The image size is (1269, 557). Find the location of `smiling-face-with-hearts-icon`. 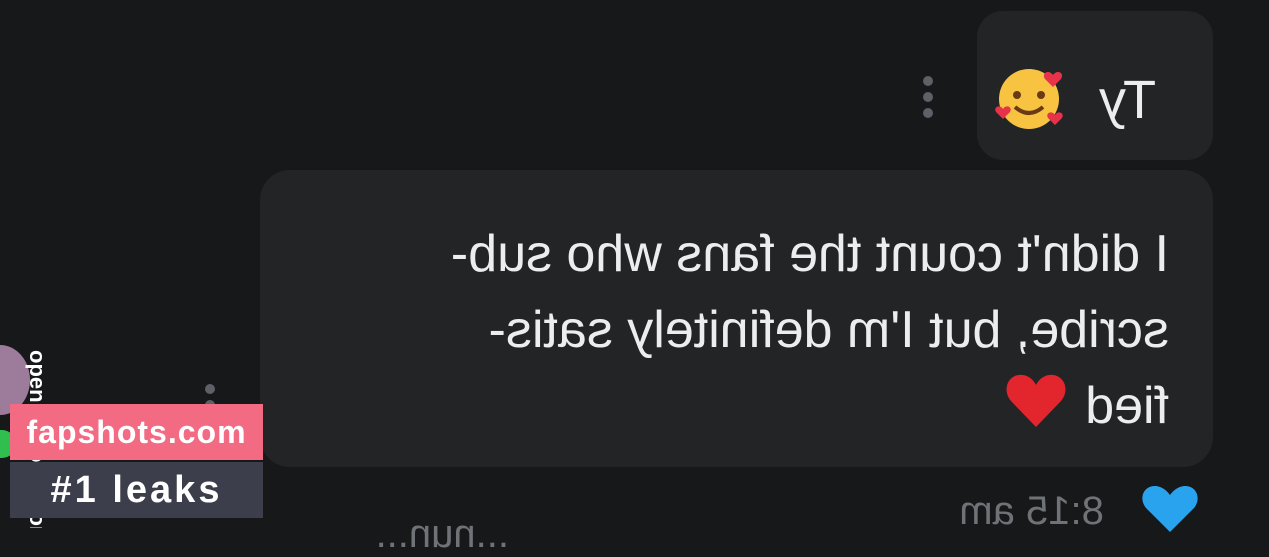

smiling-face-with-hearts-icon is located at coordinates (1029, 99).